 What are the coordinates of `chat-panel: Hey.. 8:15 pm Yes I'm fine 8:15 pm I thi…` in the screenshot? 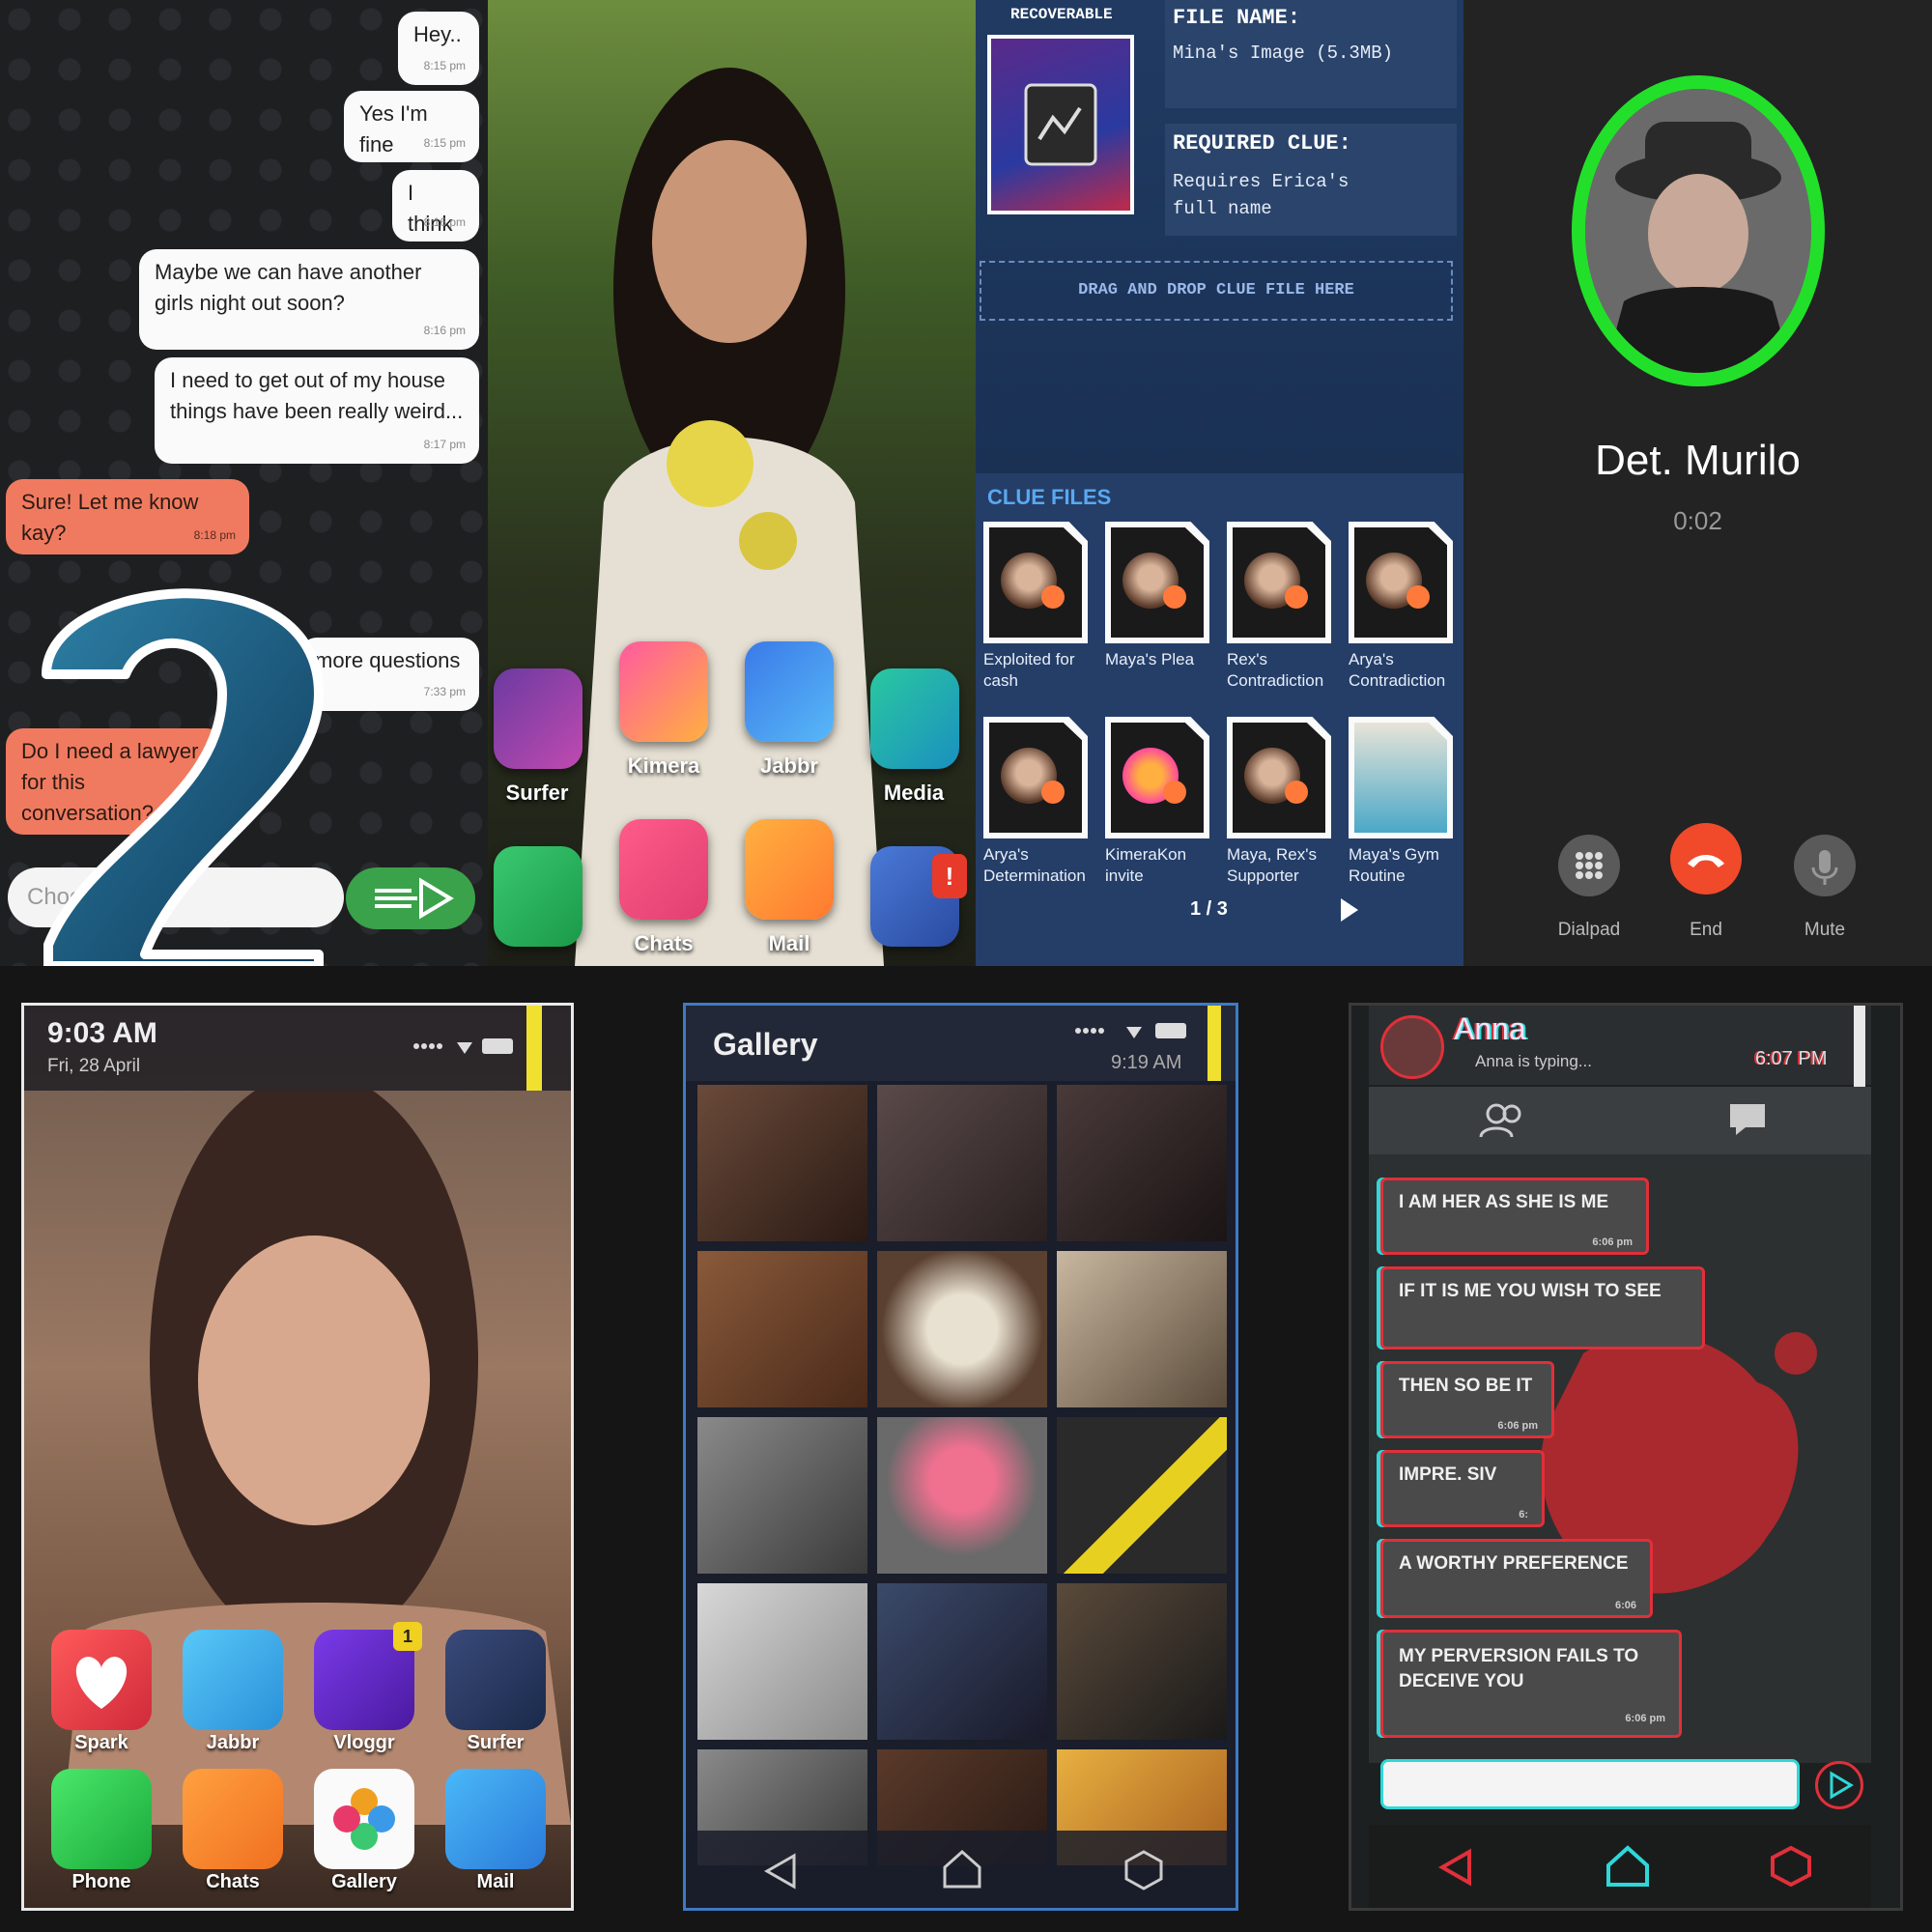 It's located at (244, 483).